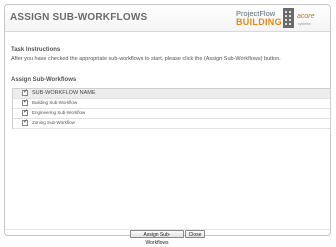 The width and height of the screenshot is (336, 247). Describe the element at coordinates (288, 18) in the screenshot. I see `building-icon` at that location.